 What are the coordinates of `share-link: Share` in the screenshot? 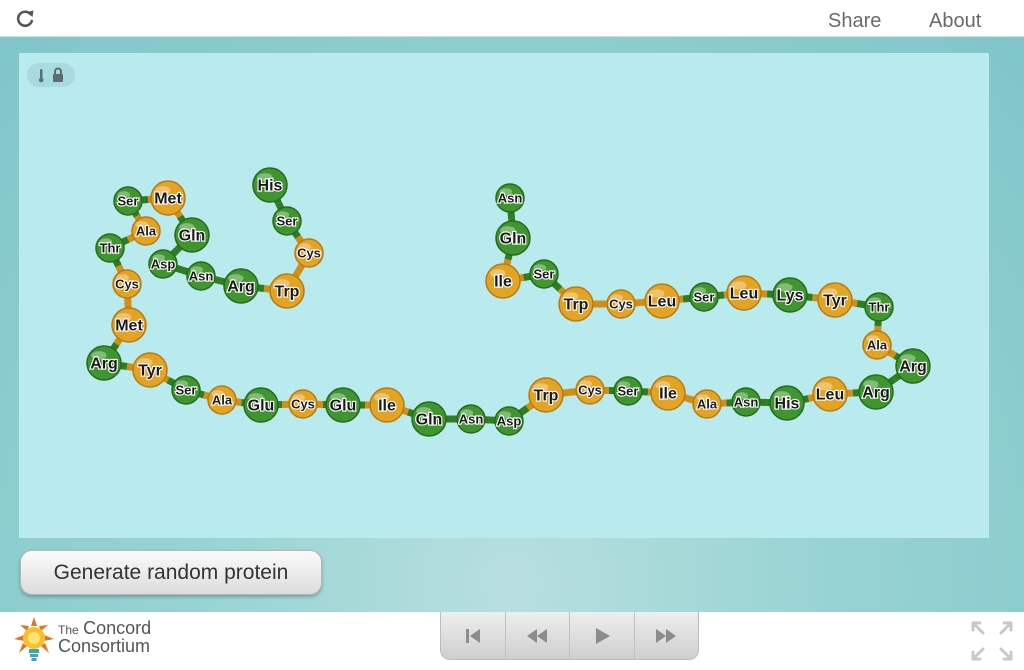 It's located at (854, 21).